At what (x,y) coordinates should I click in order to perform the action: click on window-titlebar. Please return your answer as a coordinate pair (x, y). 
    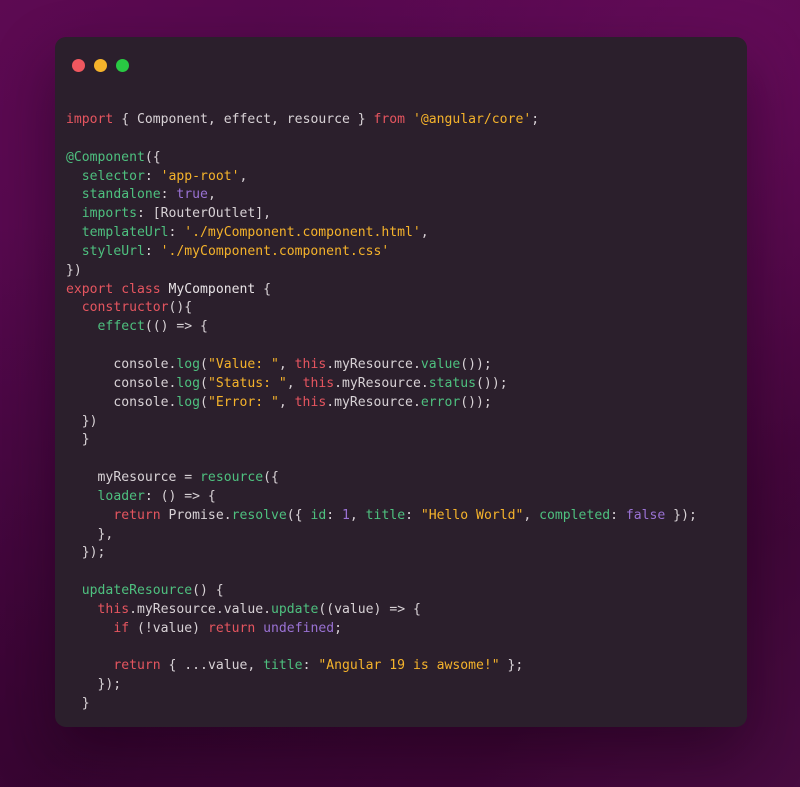
    Looking at the image, I should click on (401, 67).